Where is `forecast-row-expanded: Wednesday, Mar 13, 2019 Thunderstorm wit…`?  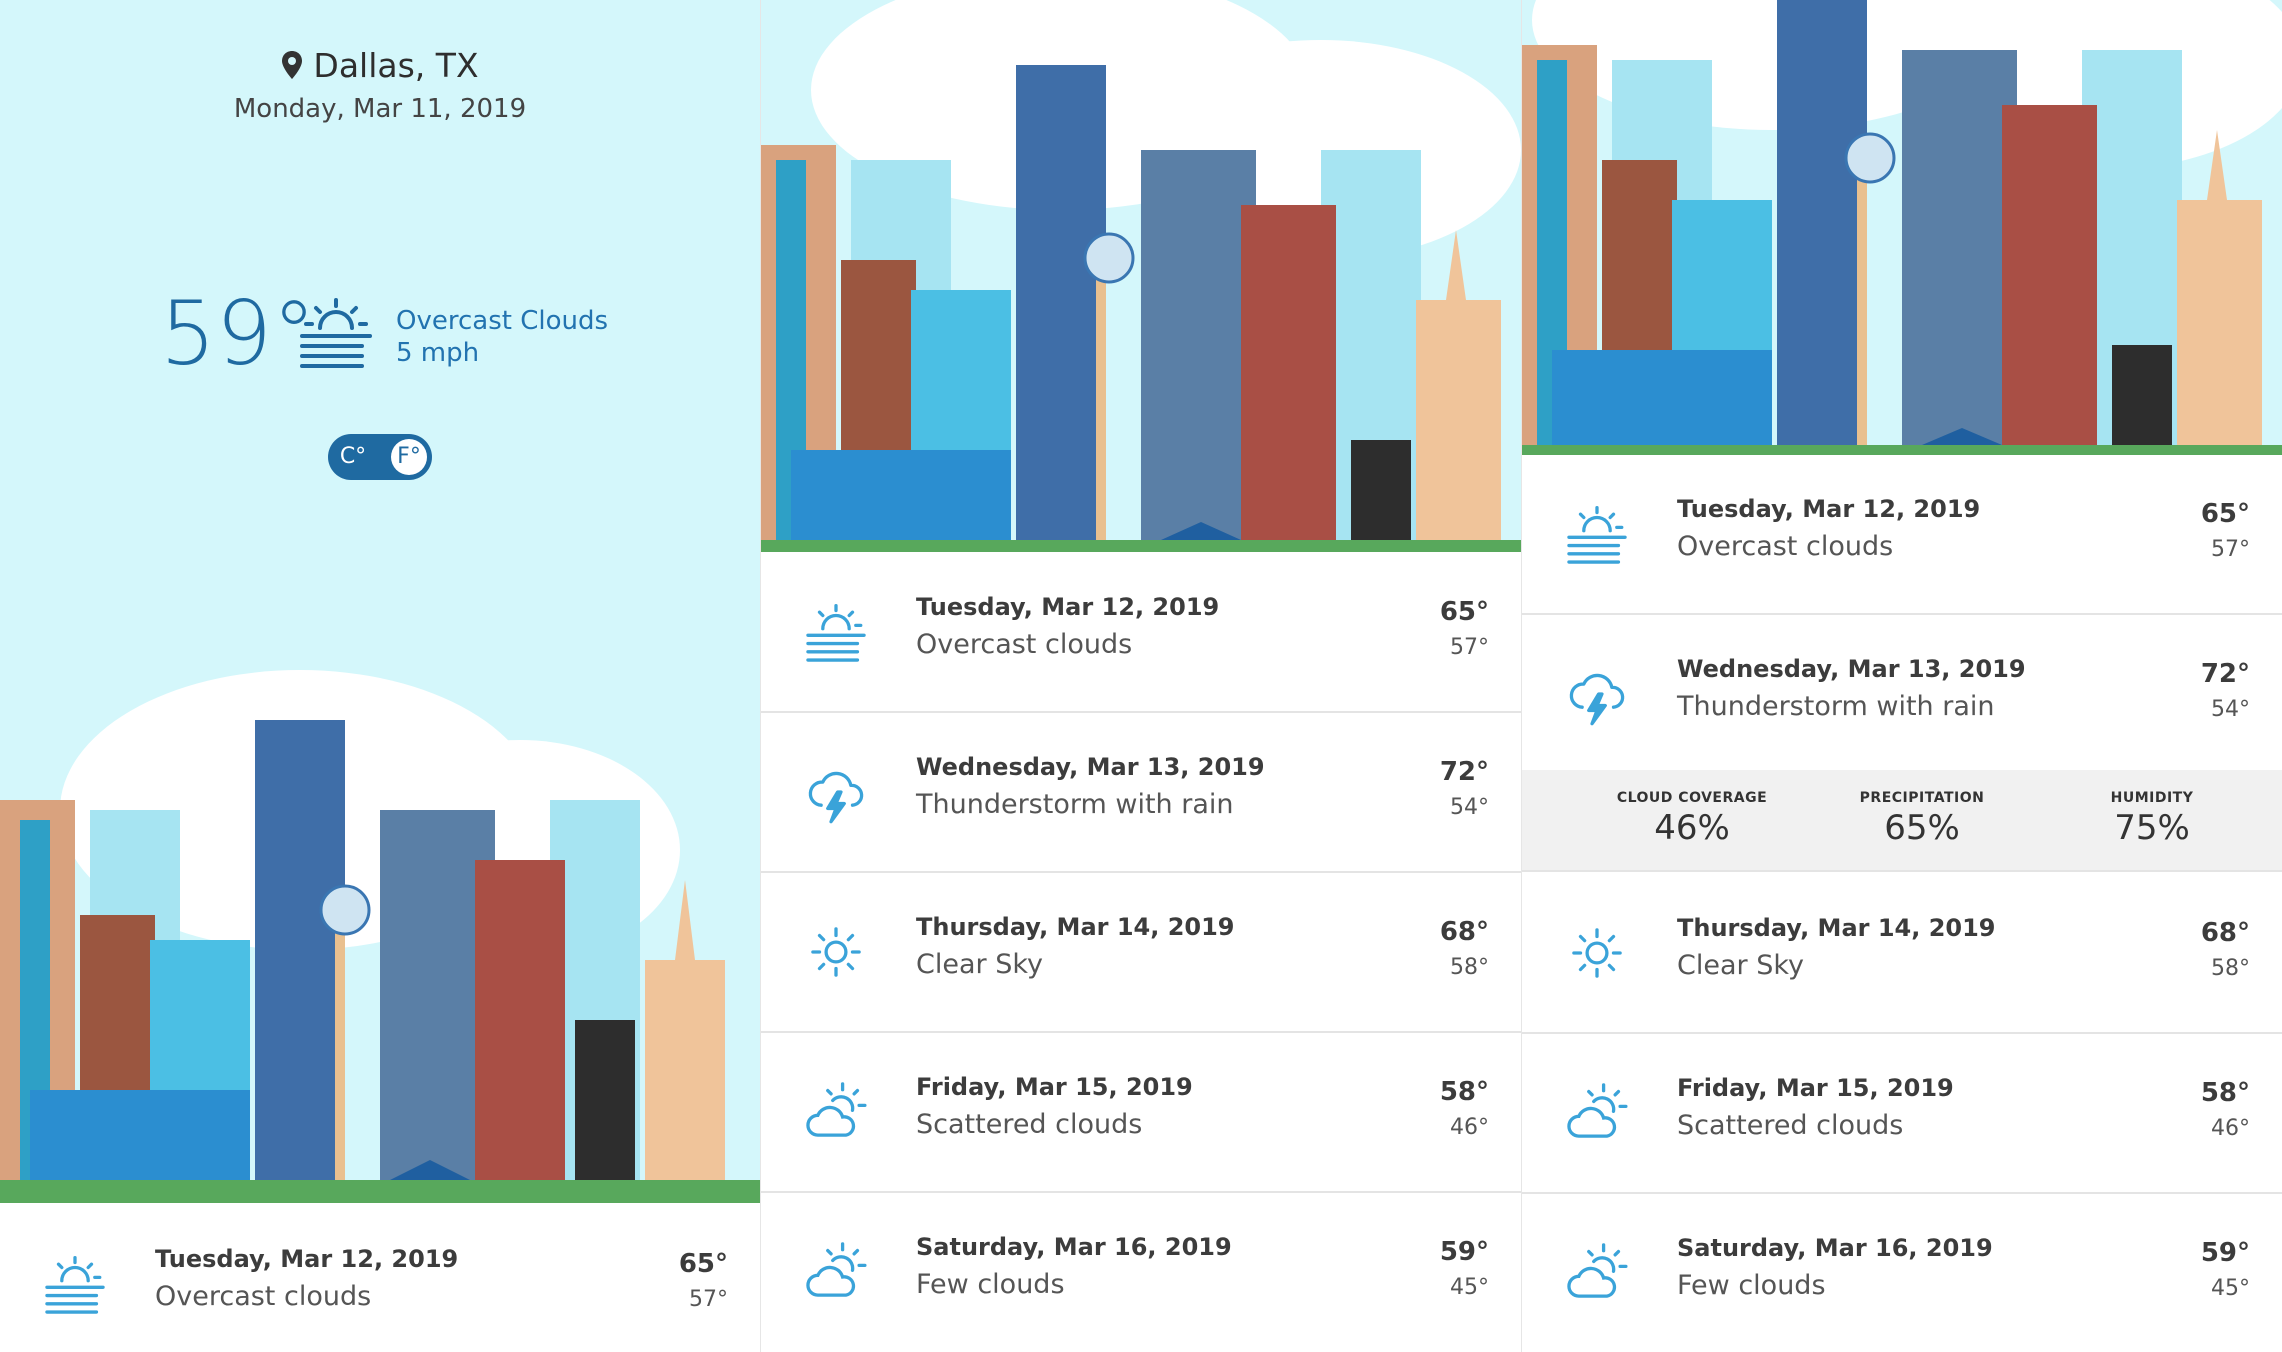
forecast-row-expanded: Wednesday, Mar 13, 2019 Thunderstorm wit… is located at coordinates (1902, 692).